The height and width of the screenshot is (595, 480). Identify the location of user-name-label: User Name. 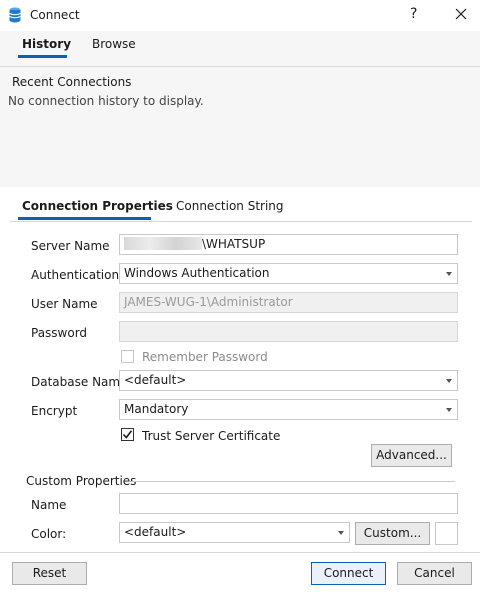
(64, 304).